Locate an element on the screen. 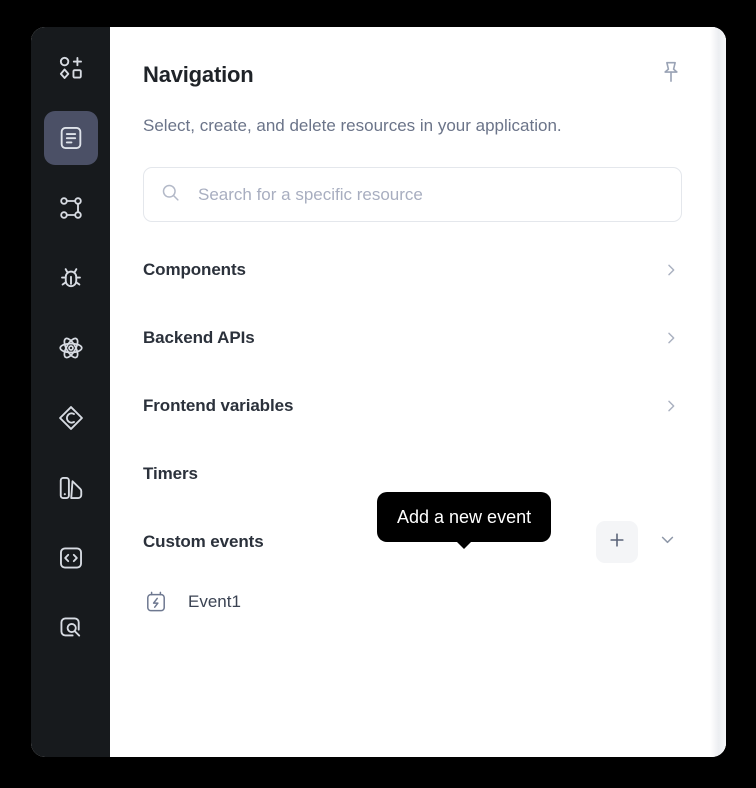  sidebar-item-react is located at coordinates (71, 348).